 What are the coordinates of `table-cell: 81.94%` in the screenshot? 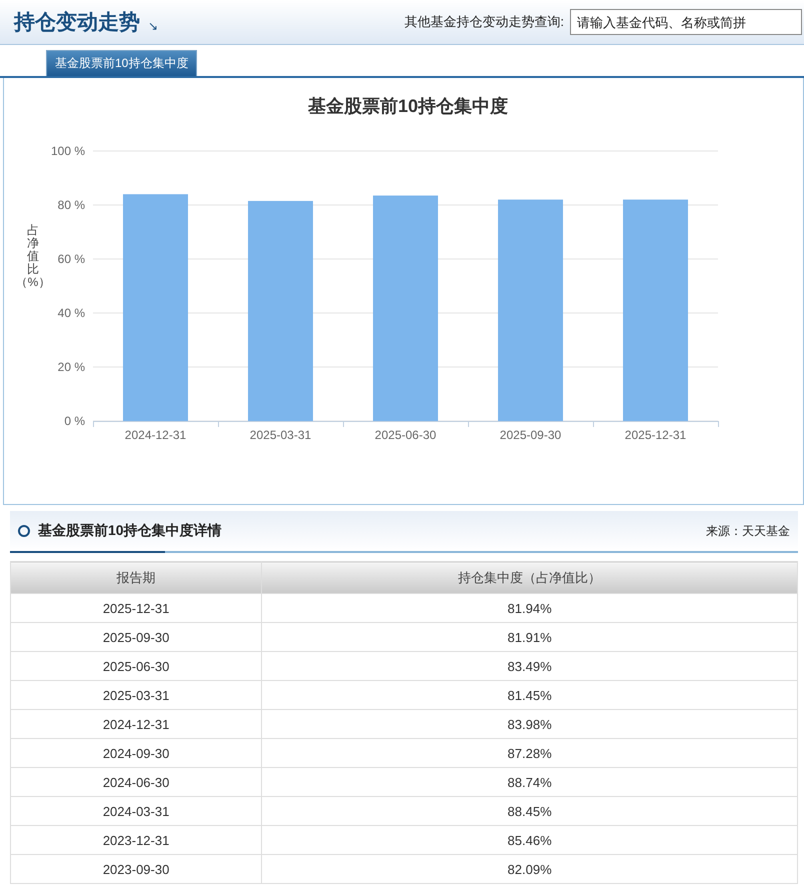 It's located at (530, 608).